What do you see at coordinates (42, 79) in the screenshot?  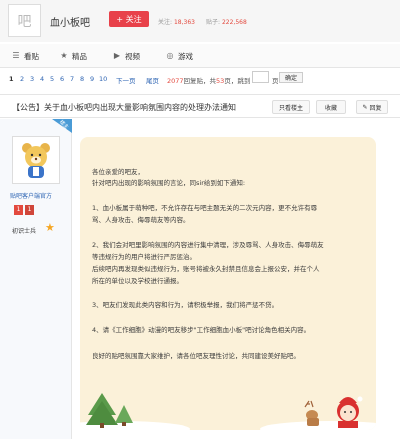 I see `page-link: 4` at bounding box center [42, 79].